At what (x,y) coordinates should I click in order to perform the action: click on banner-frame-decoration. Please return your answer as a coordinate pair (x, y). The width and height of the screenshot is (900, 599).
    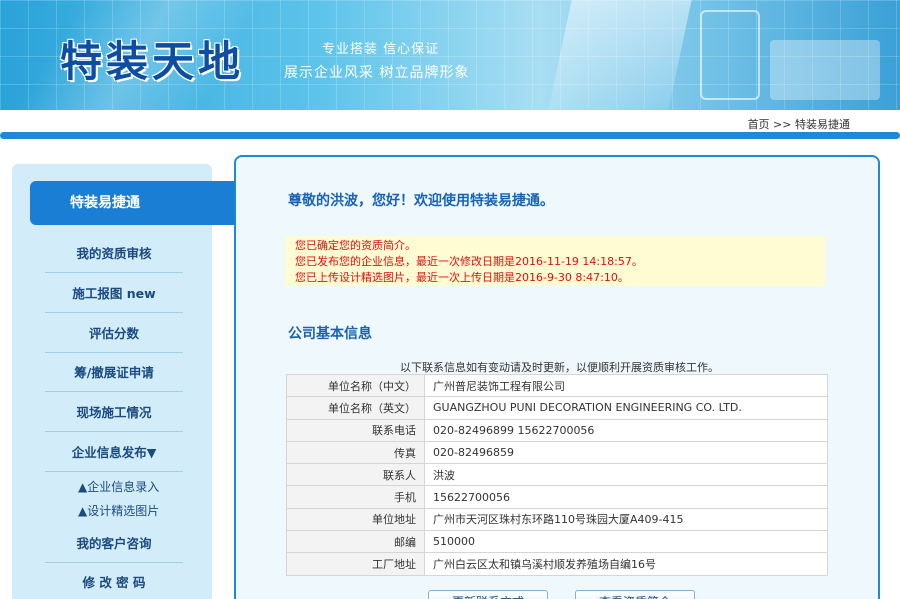
    Looking at the image, I should click on (730, 55).